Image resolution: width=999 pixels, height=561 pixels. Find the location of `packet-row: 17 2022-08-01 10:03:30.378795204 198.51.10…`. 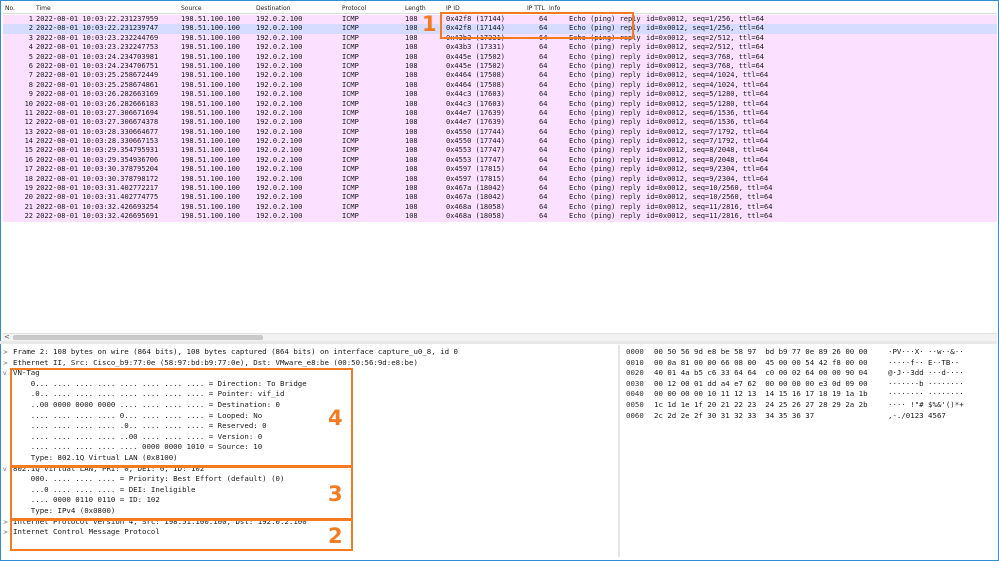

packet-row: 17 2022-08-01 10:03:30.378795204 198.51.10… is located at coordinates (500, 170).